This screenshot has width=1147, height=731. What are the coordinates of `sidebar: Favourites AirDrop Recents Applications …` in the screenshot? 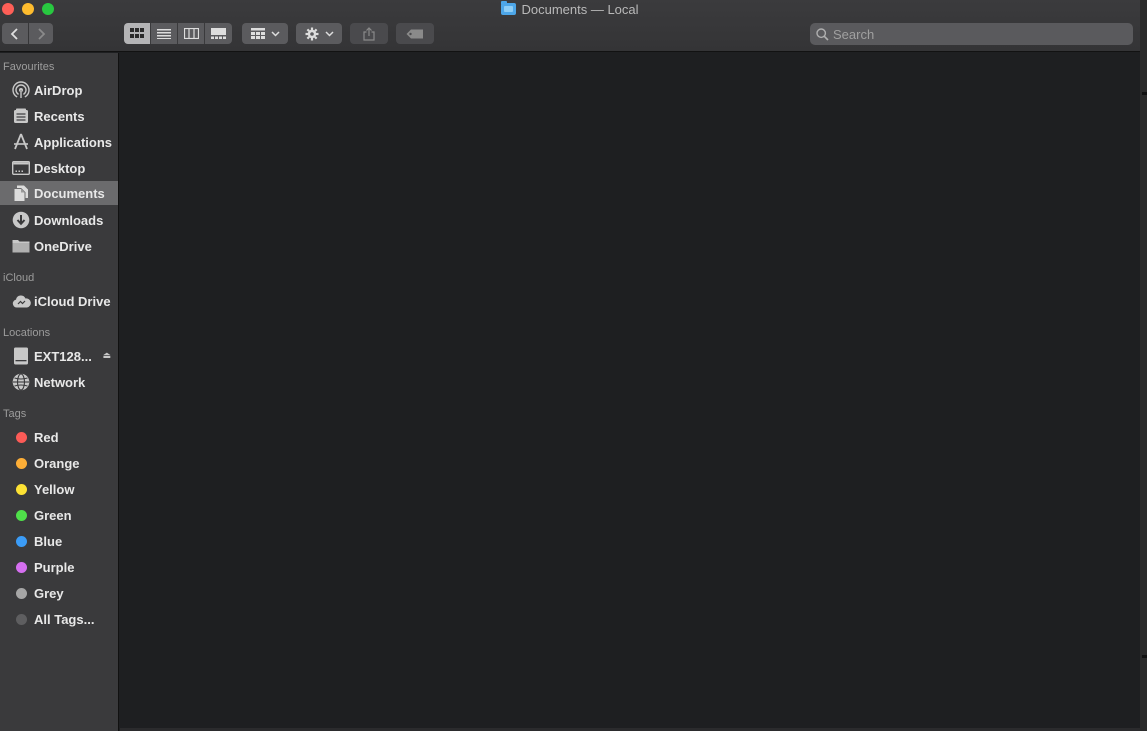 It's located at (59, 392).